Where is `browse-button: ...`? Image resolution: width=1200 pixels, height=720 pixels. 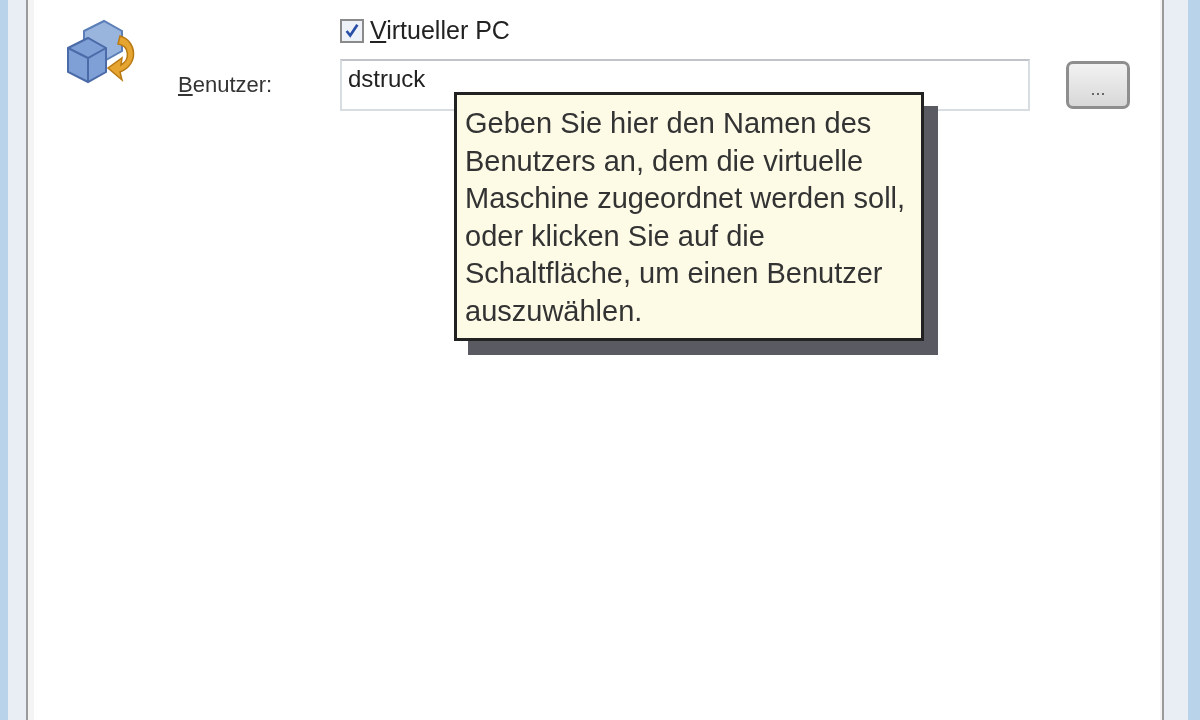 browse-button: ... is located at coordinates (1098, 85).